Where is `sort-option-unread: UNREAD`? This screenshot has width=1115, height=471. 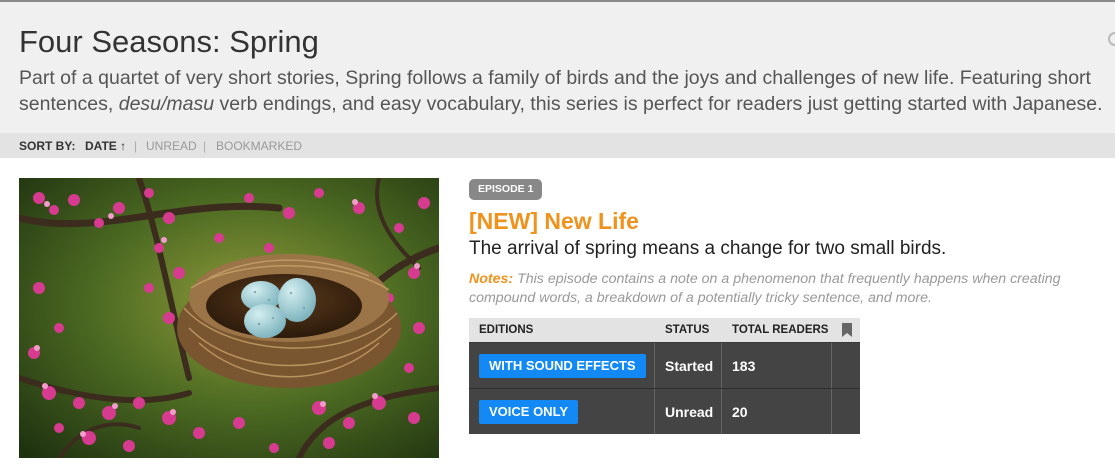
sort-option-unread: UNREAD is located at coordinates (171, 146).